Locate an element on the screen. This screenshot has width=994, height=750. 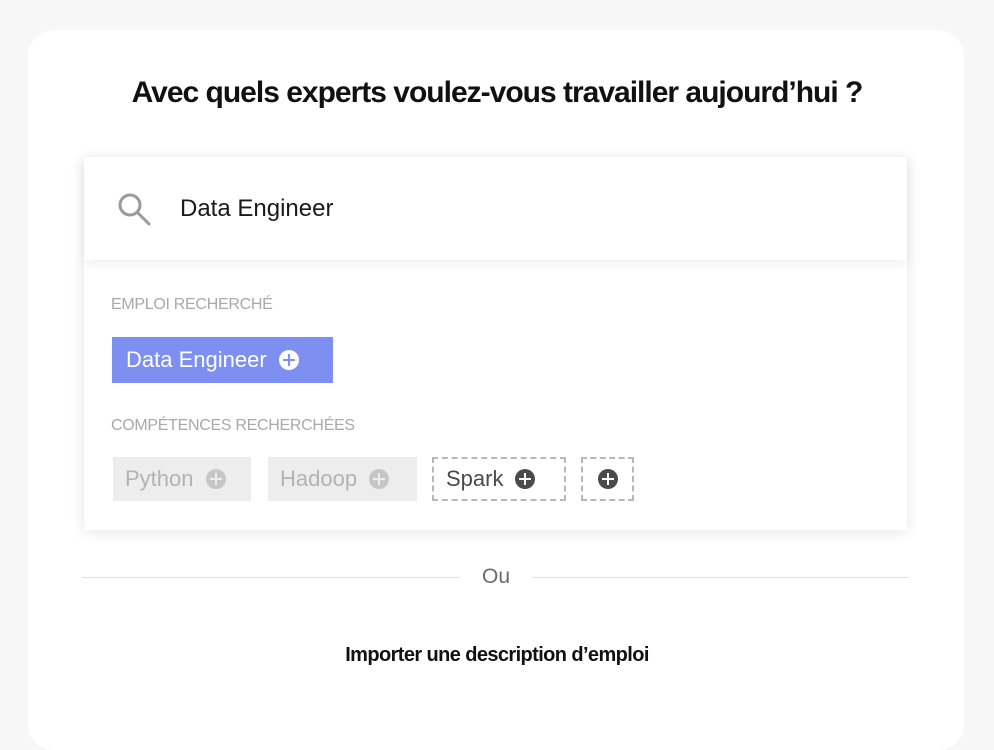
skill-chip-spark: Spark is located at coordinates (499, 479).